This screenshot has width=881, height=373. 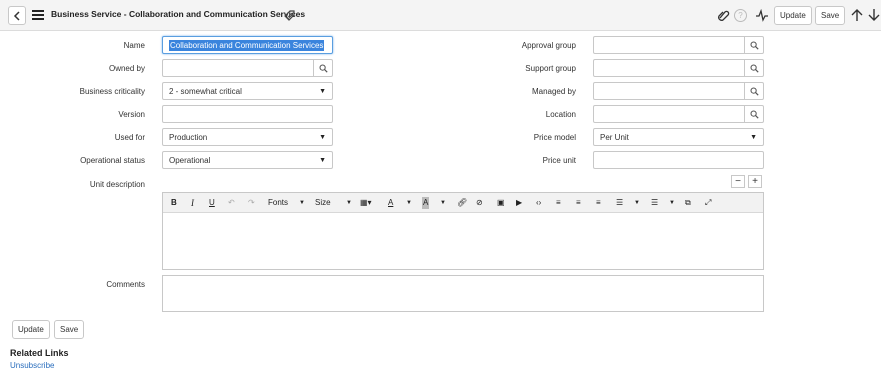 What do you see at coordinates (678, 137) in the screenshot?
I see `price-model-select: Per Unit ▼` at bounding box center [678, 137].